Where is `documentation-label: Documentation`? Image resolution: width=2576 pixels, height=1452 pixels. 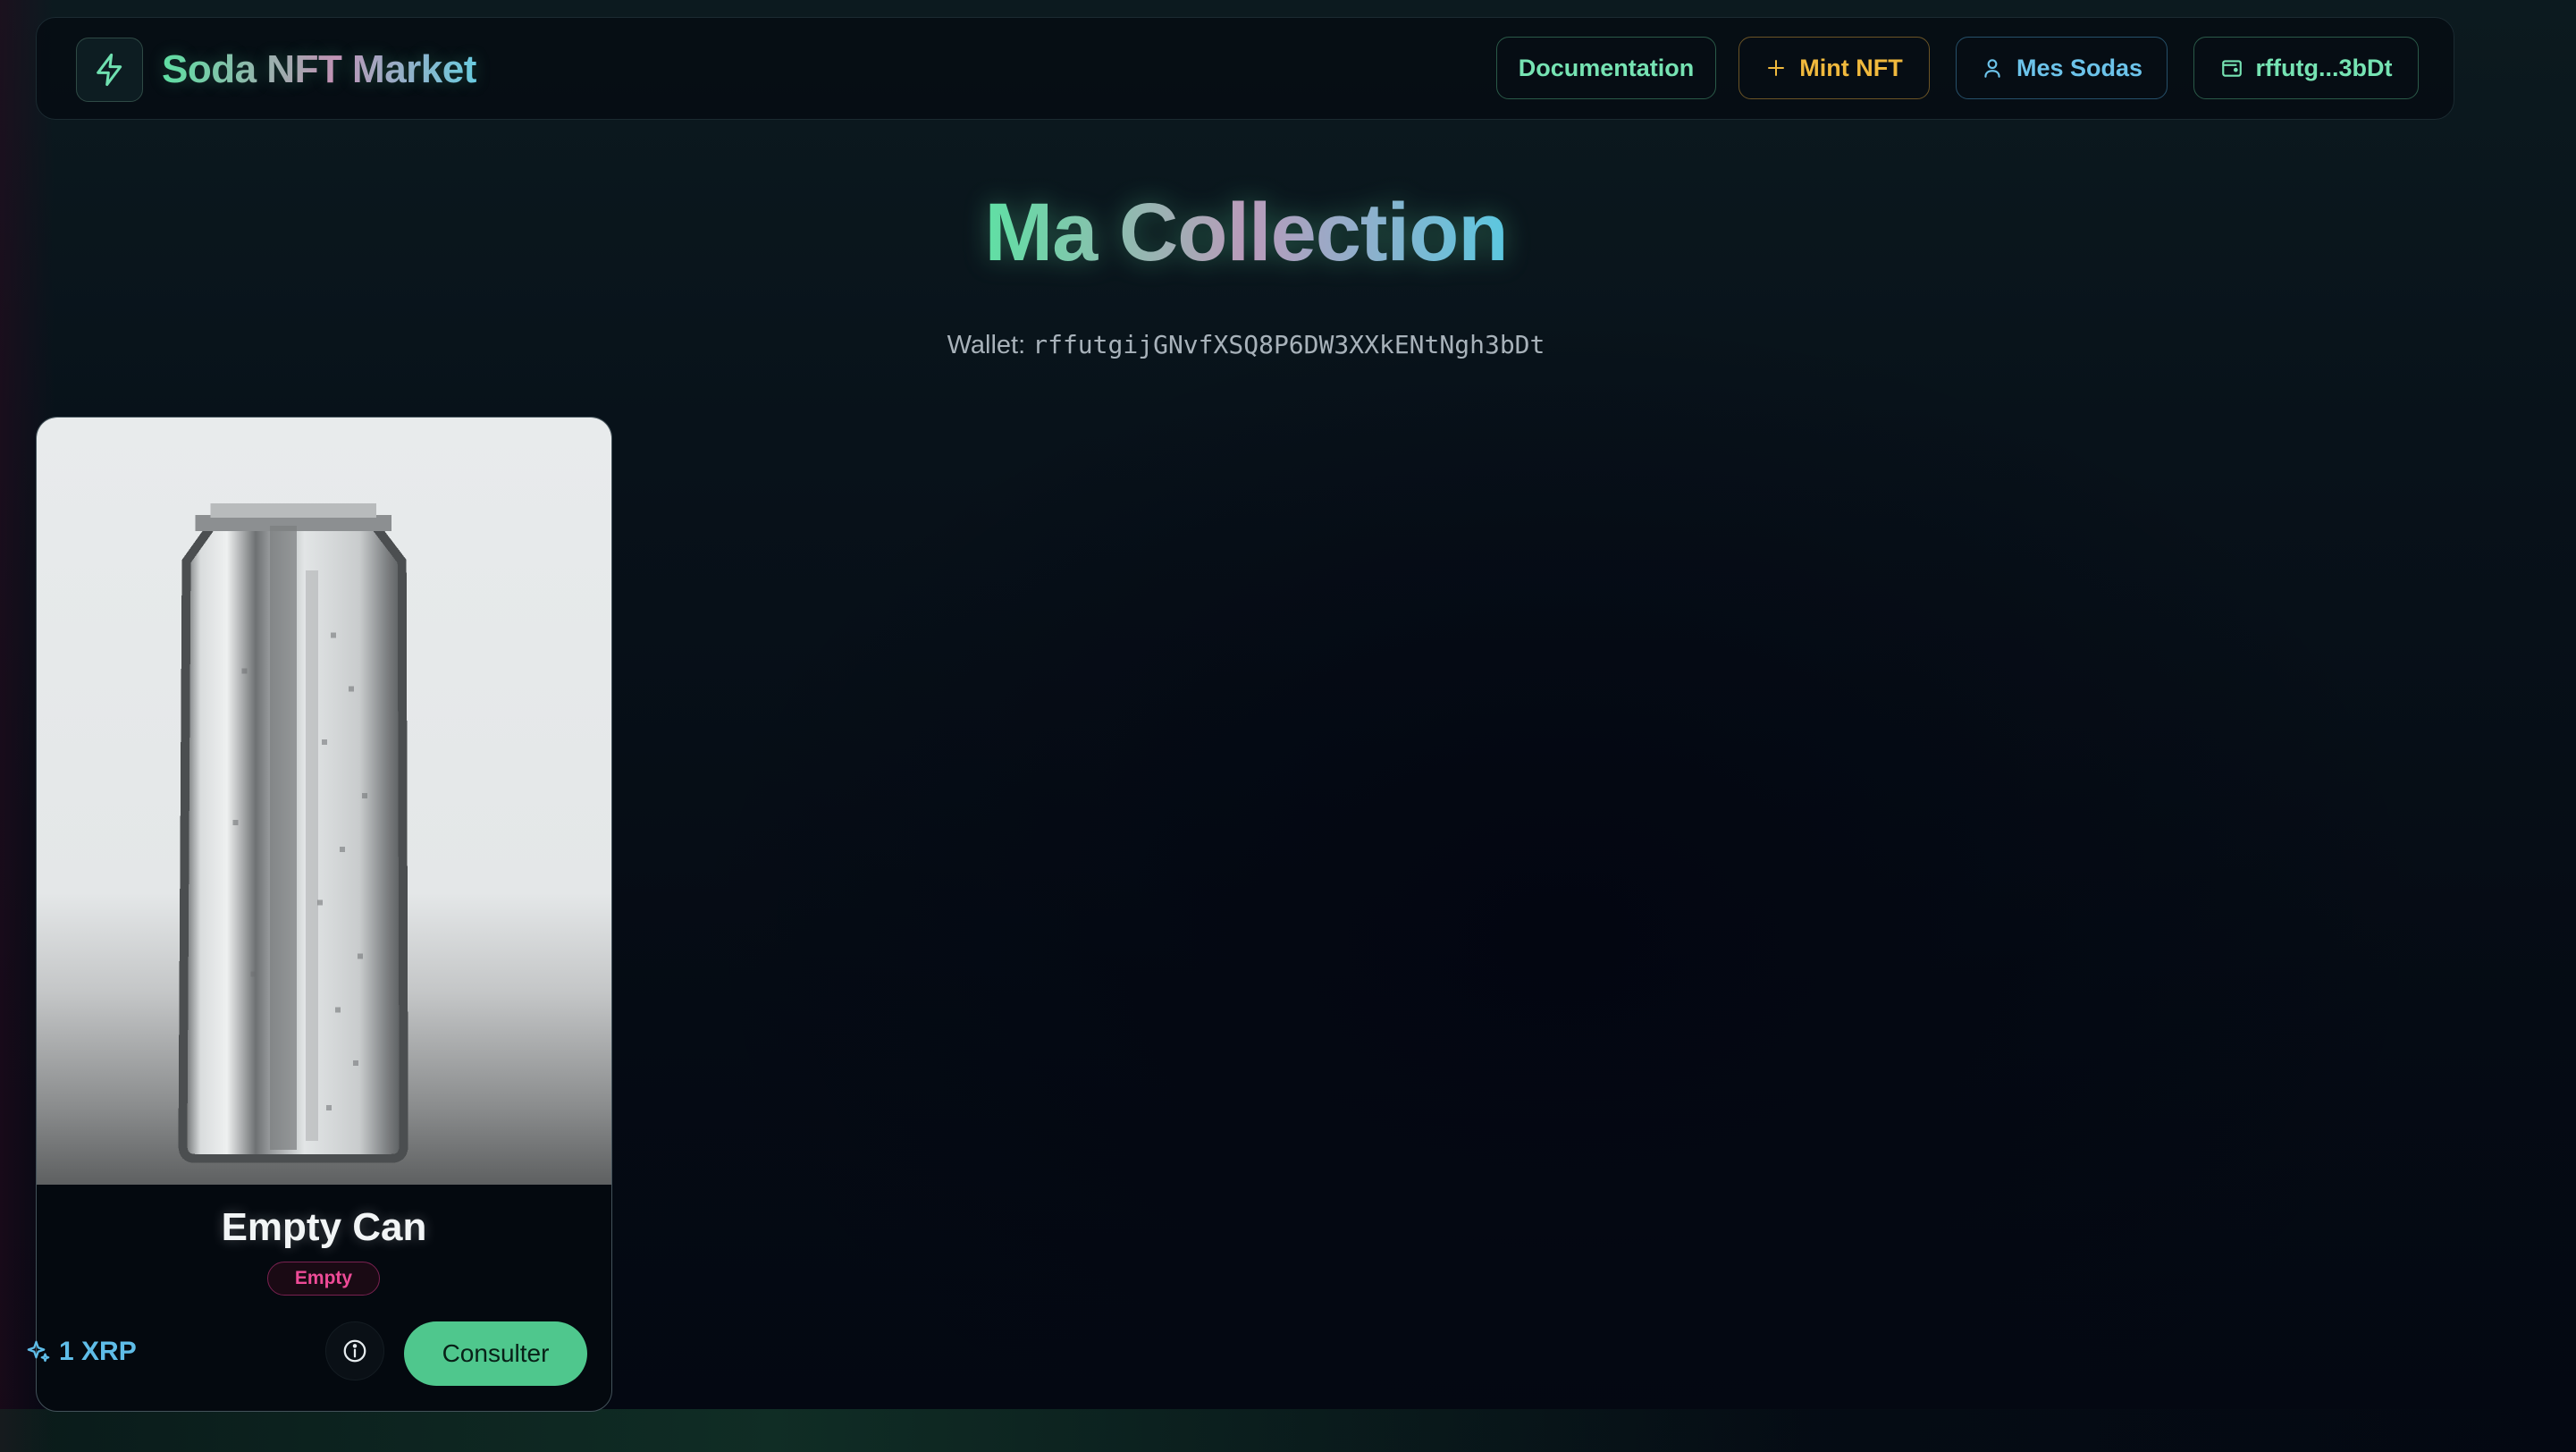 documentation-label: Documentation is located at coordinates (1607, 67).